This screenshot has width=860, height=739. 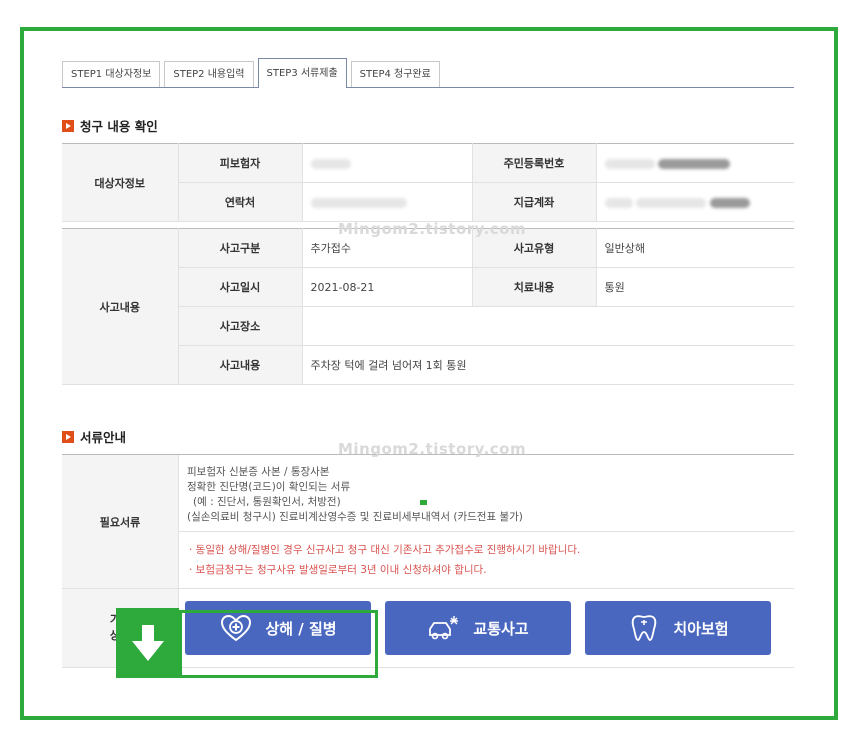 What do you see at coordinates (111, 74) in the screenshot?
I see `tab-step1: STEP1 대상자정보` at bounding box center [111, 74].